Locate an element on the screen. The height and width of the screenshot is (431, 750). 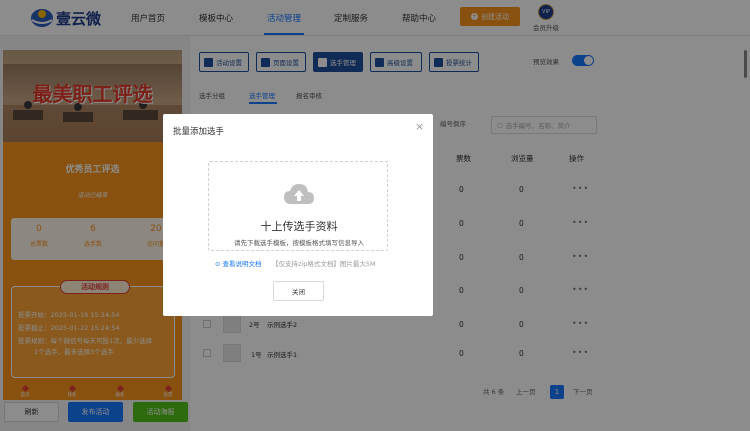
upload-title: 十上传选手资料 is located at coordinates (299, 226).